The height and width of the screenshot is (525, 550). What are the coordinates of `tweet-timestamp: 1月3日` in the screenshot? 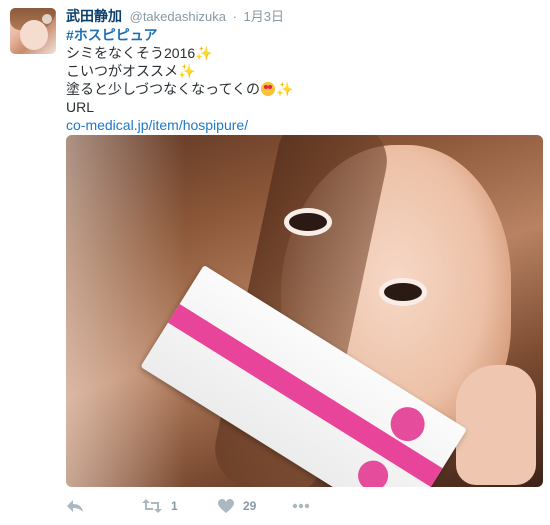 It's located at (264, 16).